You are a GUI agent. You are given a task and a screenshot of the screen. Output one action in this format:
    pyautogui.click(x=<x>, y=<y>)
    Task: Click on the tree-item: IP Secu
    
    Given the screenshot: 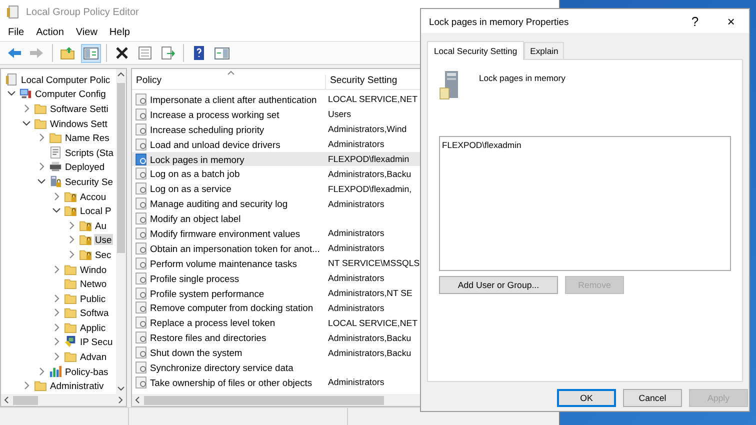 What is the action you would take?
    pyautogui.click(x=96, y=342)
    